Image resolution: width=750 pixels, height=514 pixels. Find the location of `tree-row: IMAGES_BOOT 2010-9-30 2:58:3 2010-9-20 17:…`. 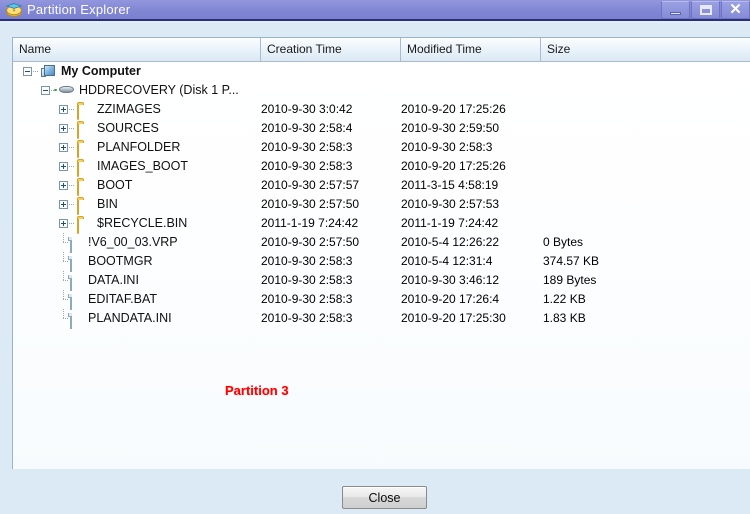

tree-row: IMAGES_BOOT 2010-9-30 2:58:3 2010-9-20 17:… is located at coordinates (381, 167).